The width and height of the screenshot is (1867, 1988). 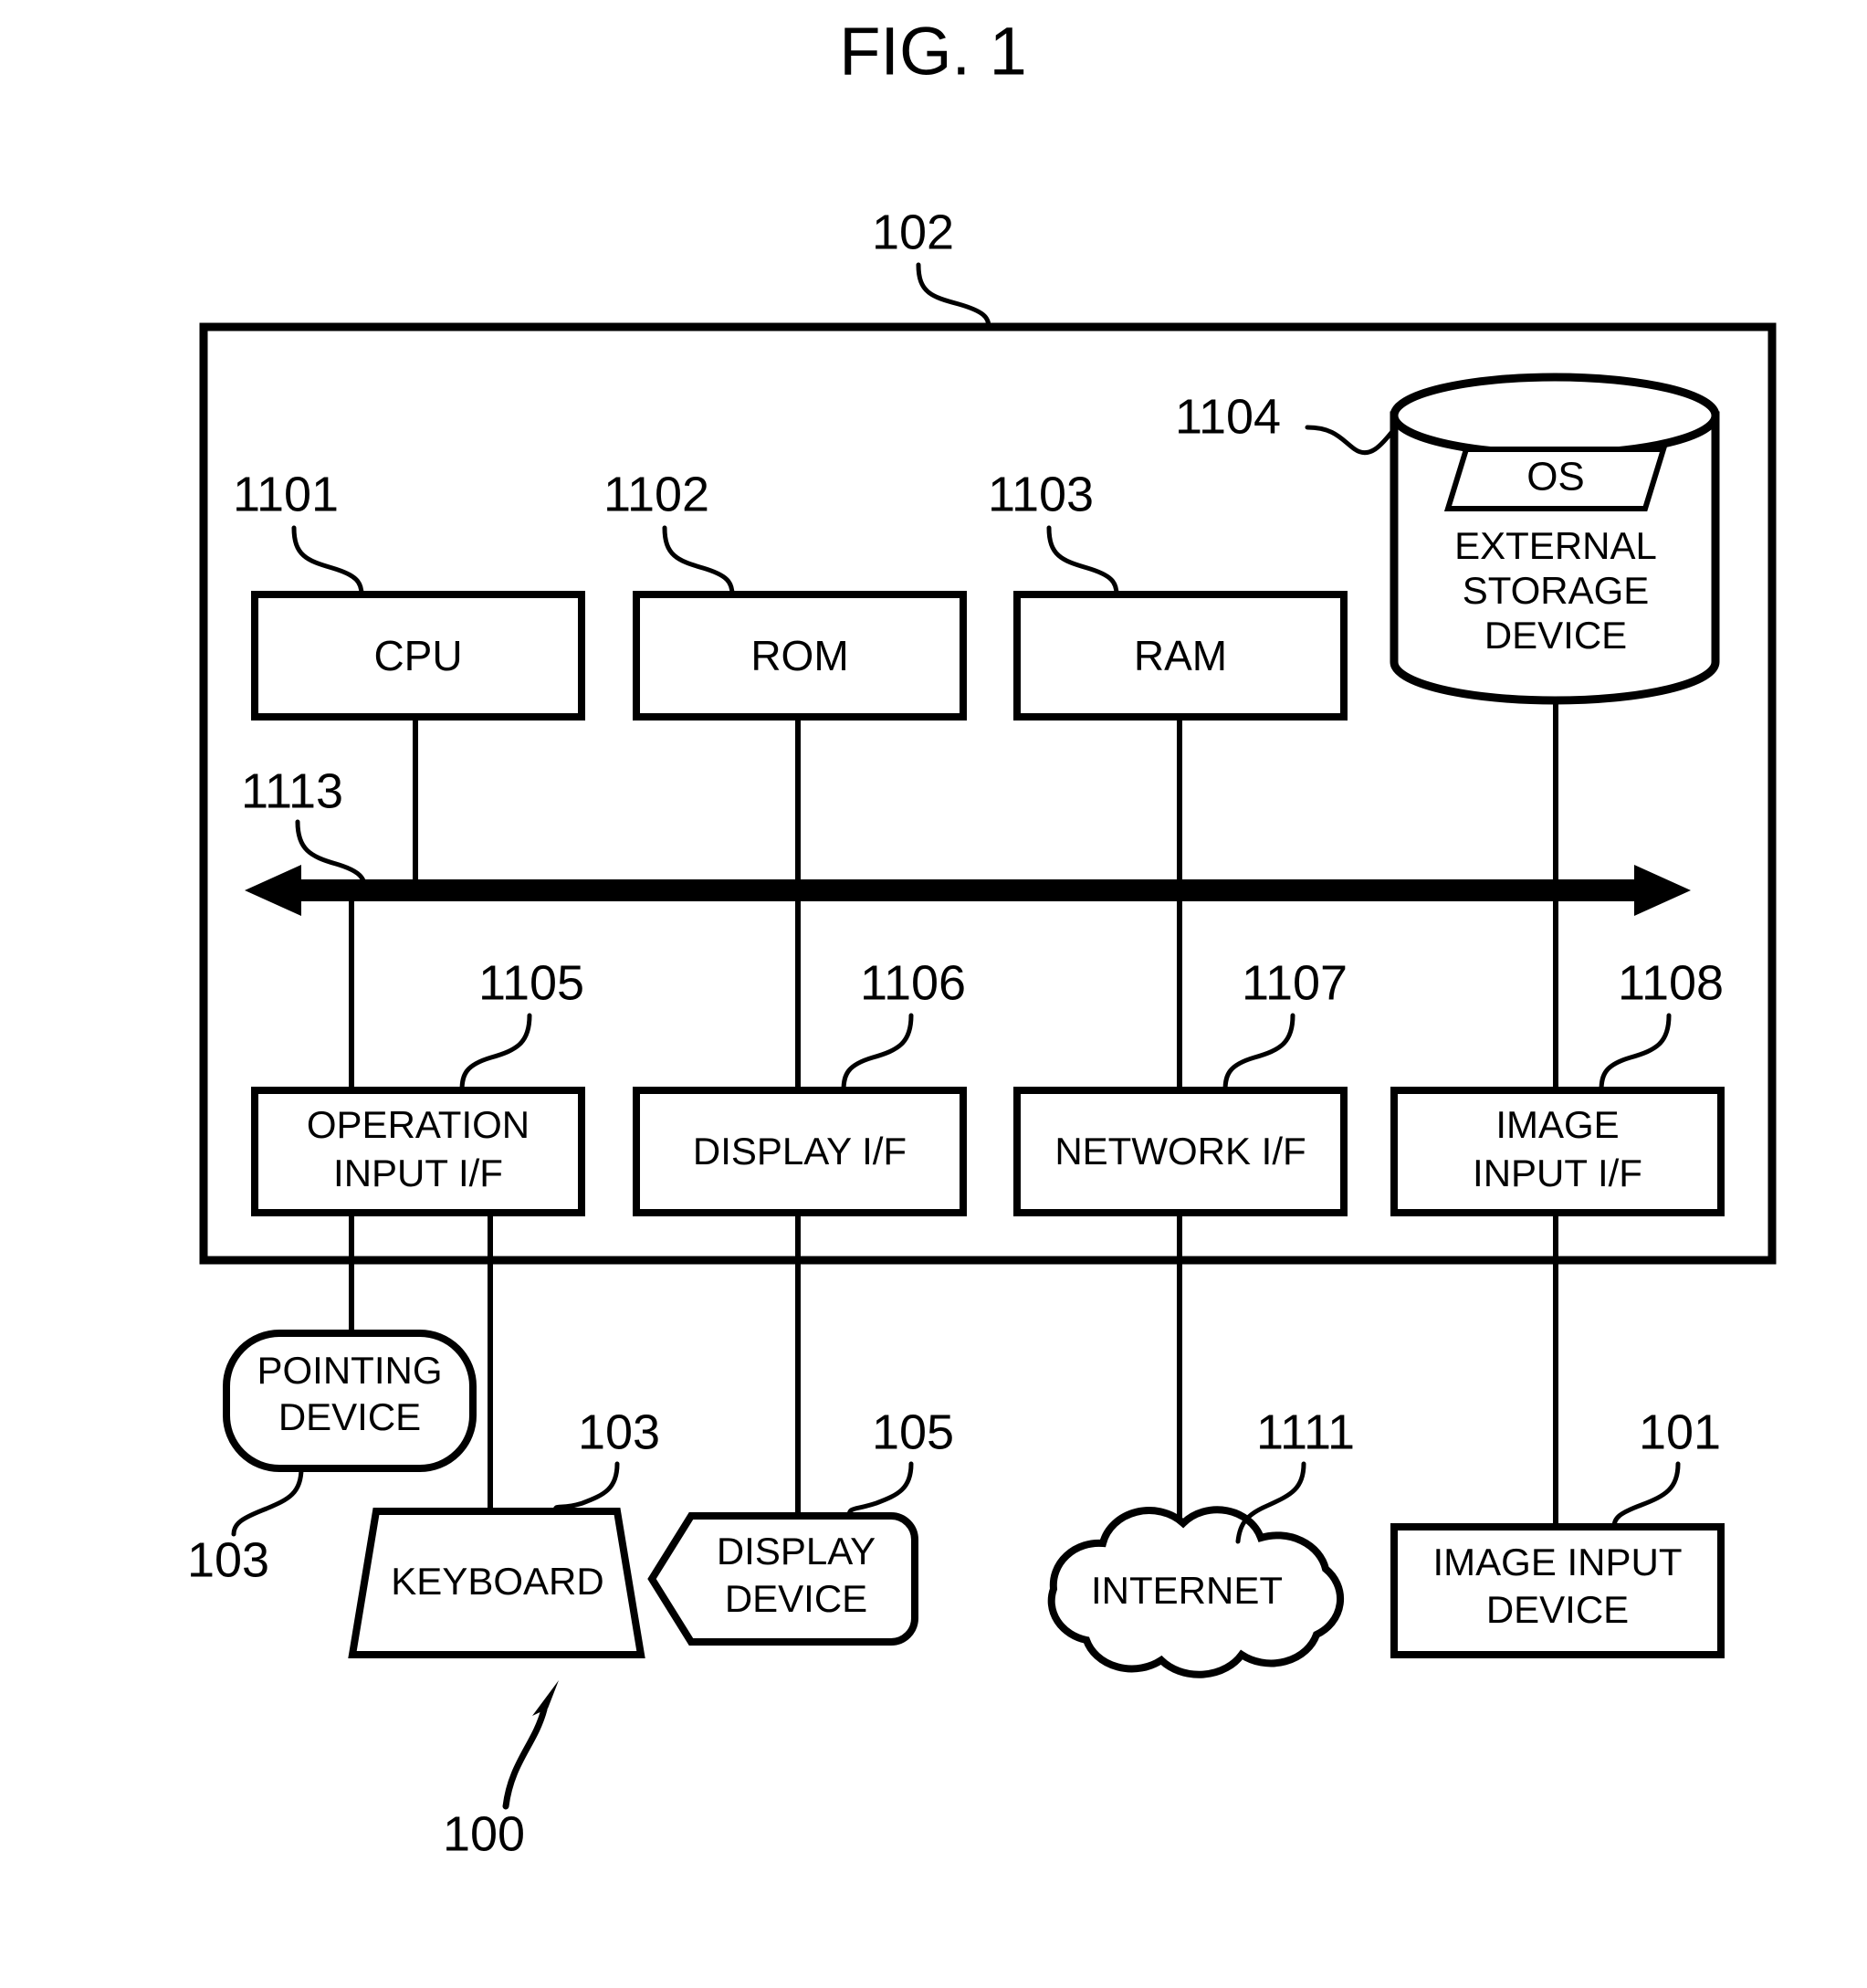 What do you see at coordinates (880, 1490) in the screenshot?
I see `ref-105-leader` at bounding box center [880, 1490].